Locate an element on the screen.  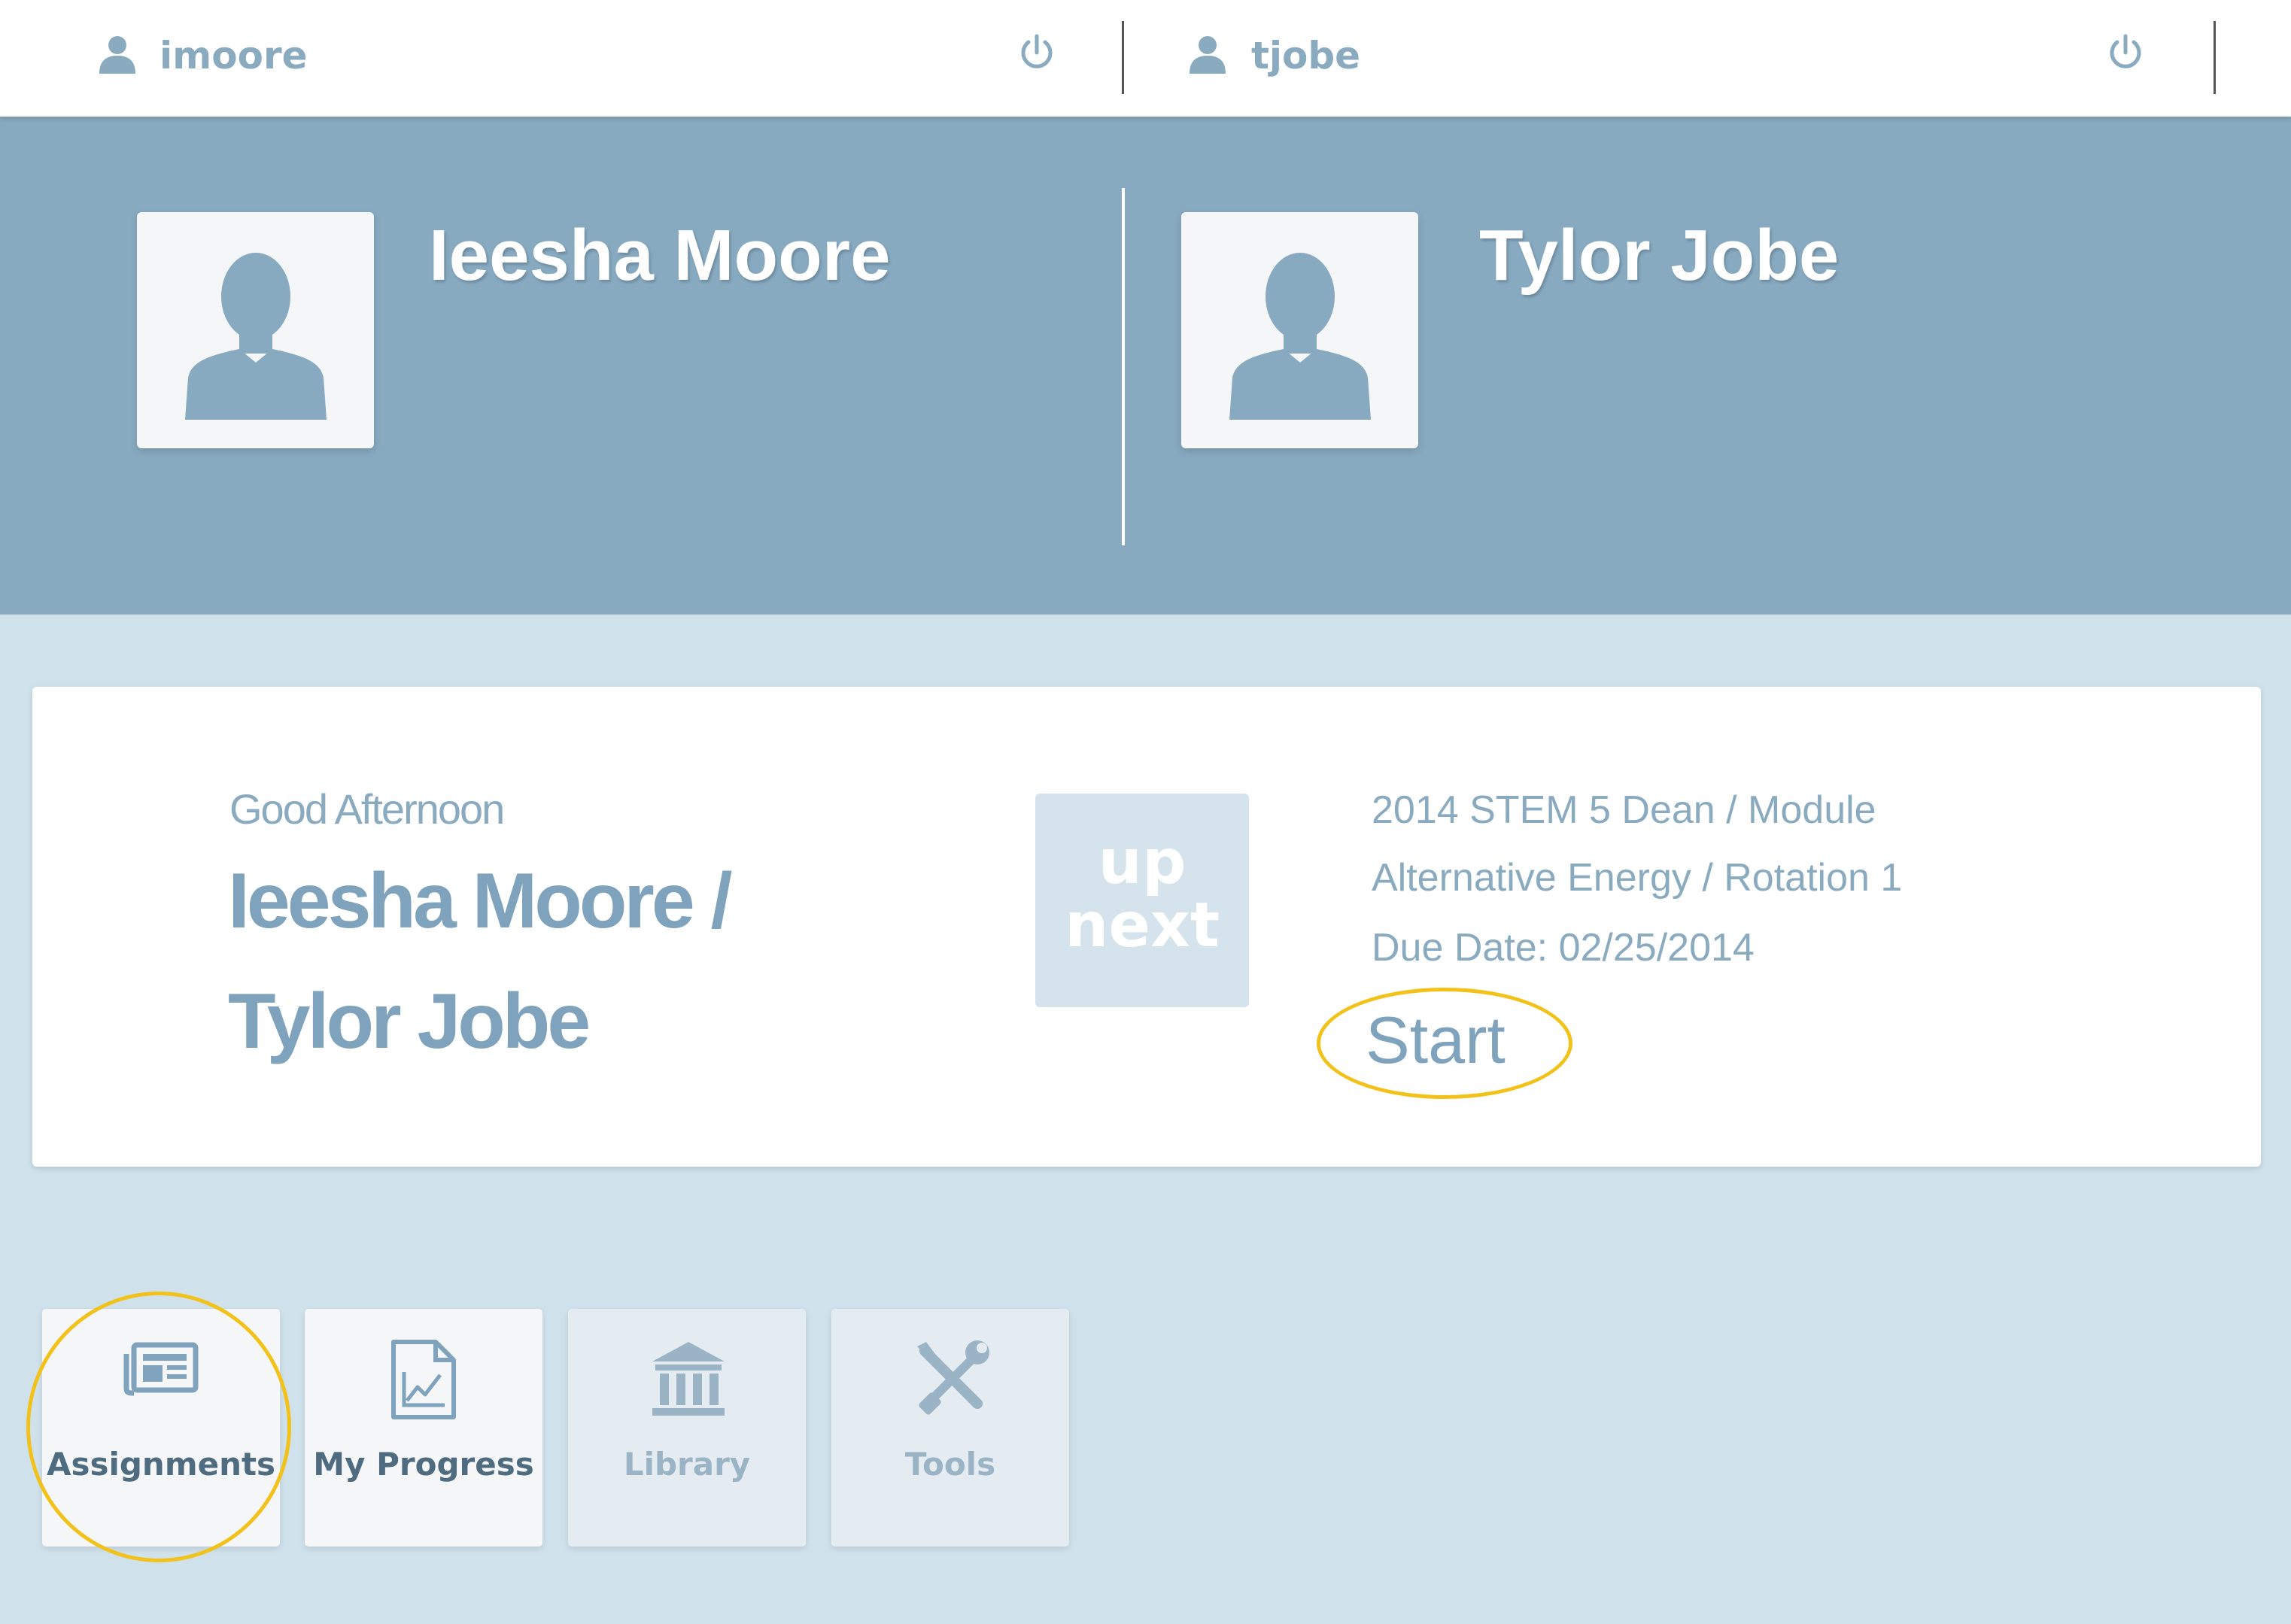
profile-full-name: Ieesha Moore is located at coordinates (660, 255).